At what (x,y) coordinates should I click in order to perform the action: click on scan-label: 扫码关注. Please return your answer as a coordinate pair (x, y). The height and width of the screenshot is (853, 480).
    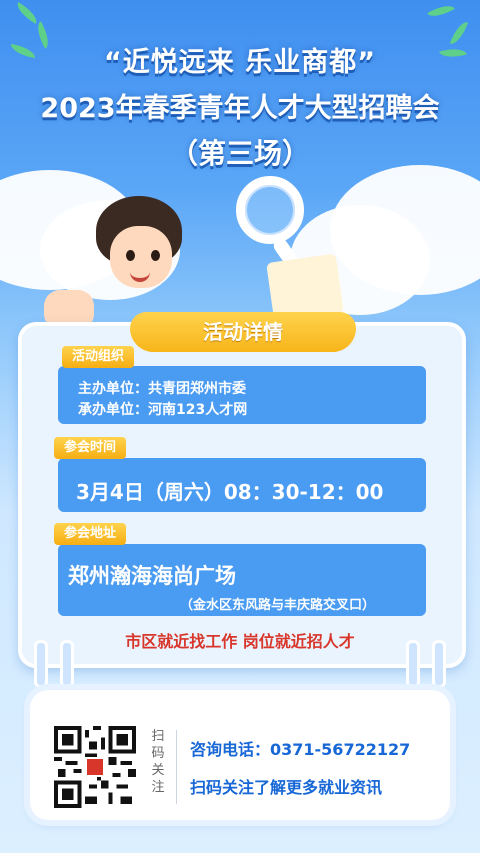
    Looking at the image, I should click on (158, 762).